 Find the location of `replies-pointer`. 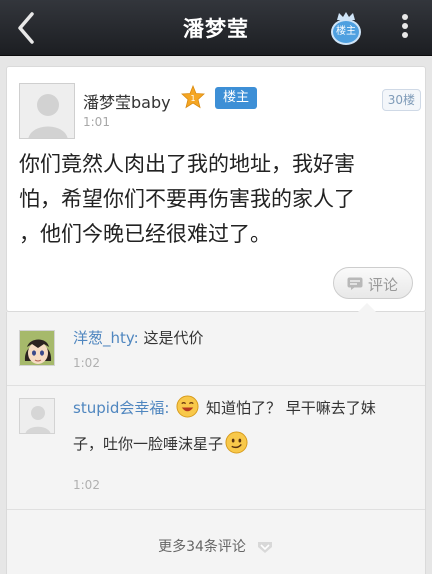

replies-pointer is located at coordinates (367, 307).